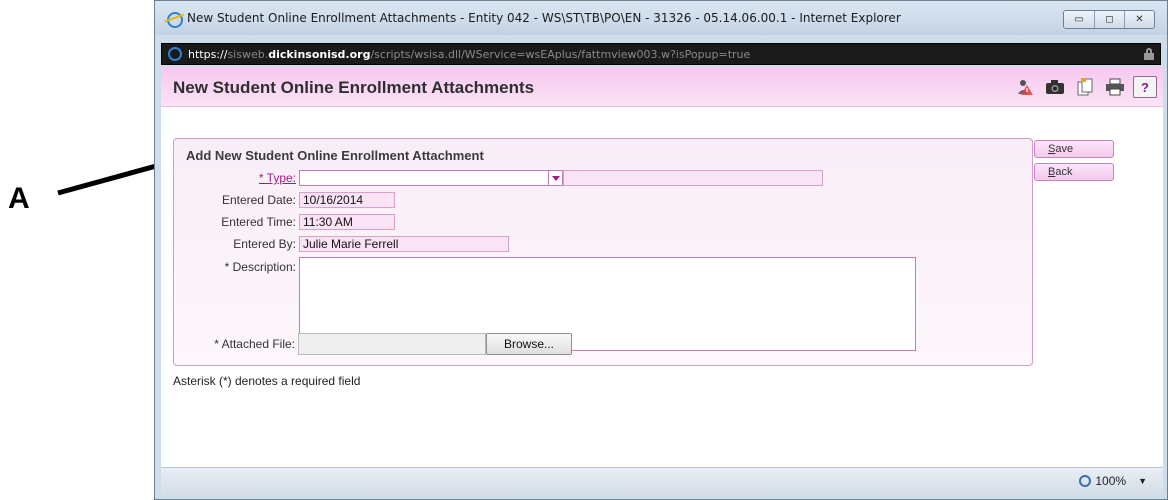 The image size is (1168, 500). I want to click on required-field-note: Asterisk (*) denotes a required field, so click(267, 381).